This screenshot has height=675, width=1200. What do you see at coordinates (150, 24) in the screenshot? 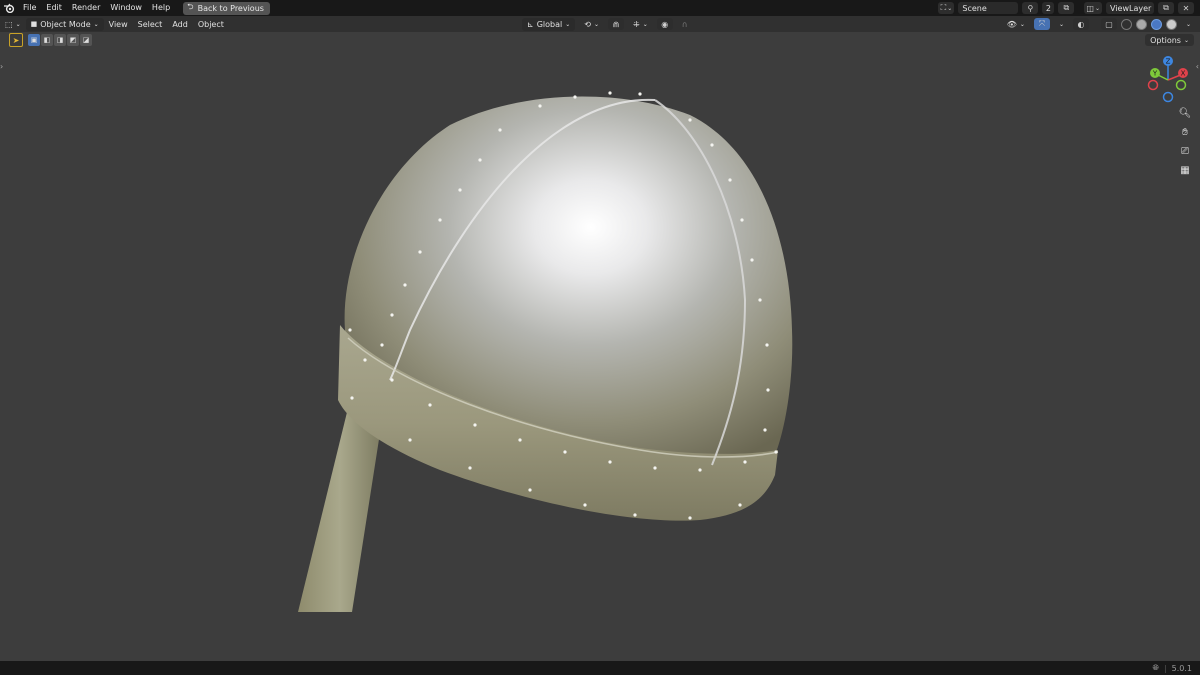
I see `menu-select: Select` at bounding box center [150, 24].